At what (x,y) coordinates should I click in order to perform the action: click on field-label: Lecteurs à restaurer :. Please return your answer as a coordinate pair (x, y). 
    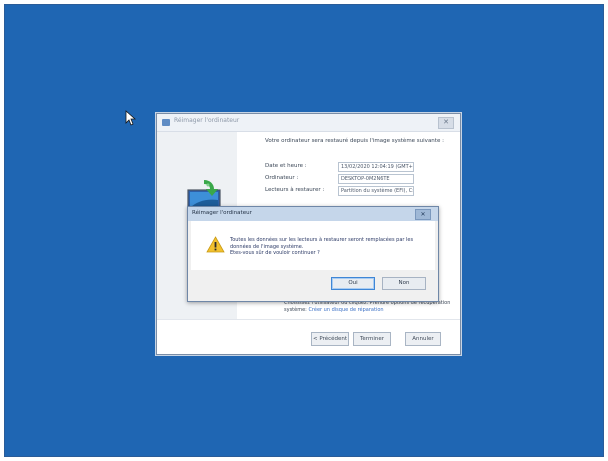
    Looking at the image, I should click on (295, 190).